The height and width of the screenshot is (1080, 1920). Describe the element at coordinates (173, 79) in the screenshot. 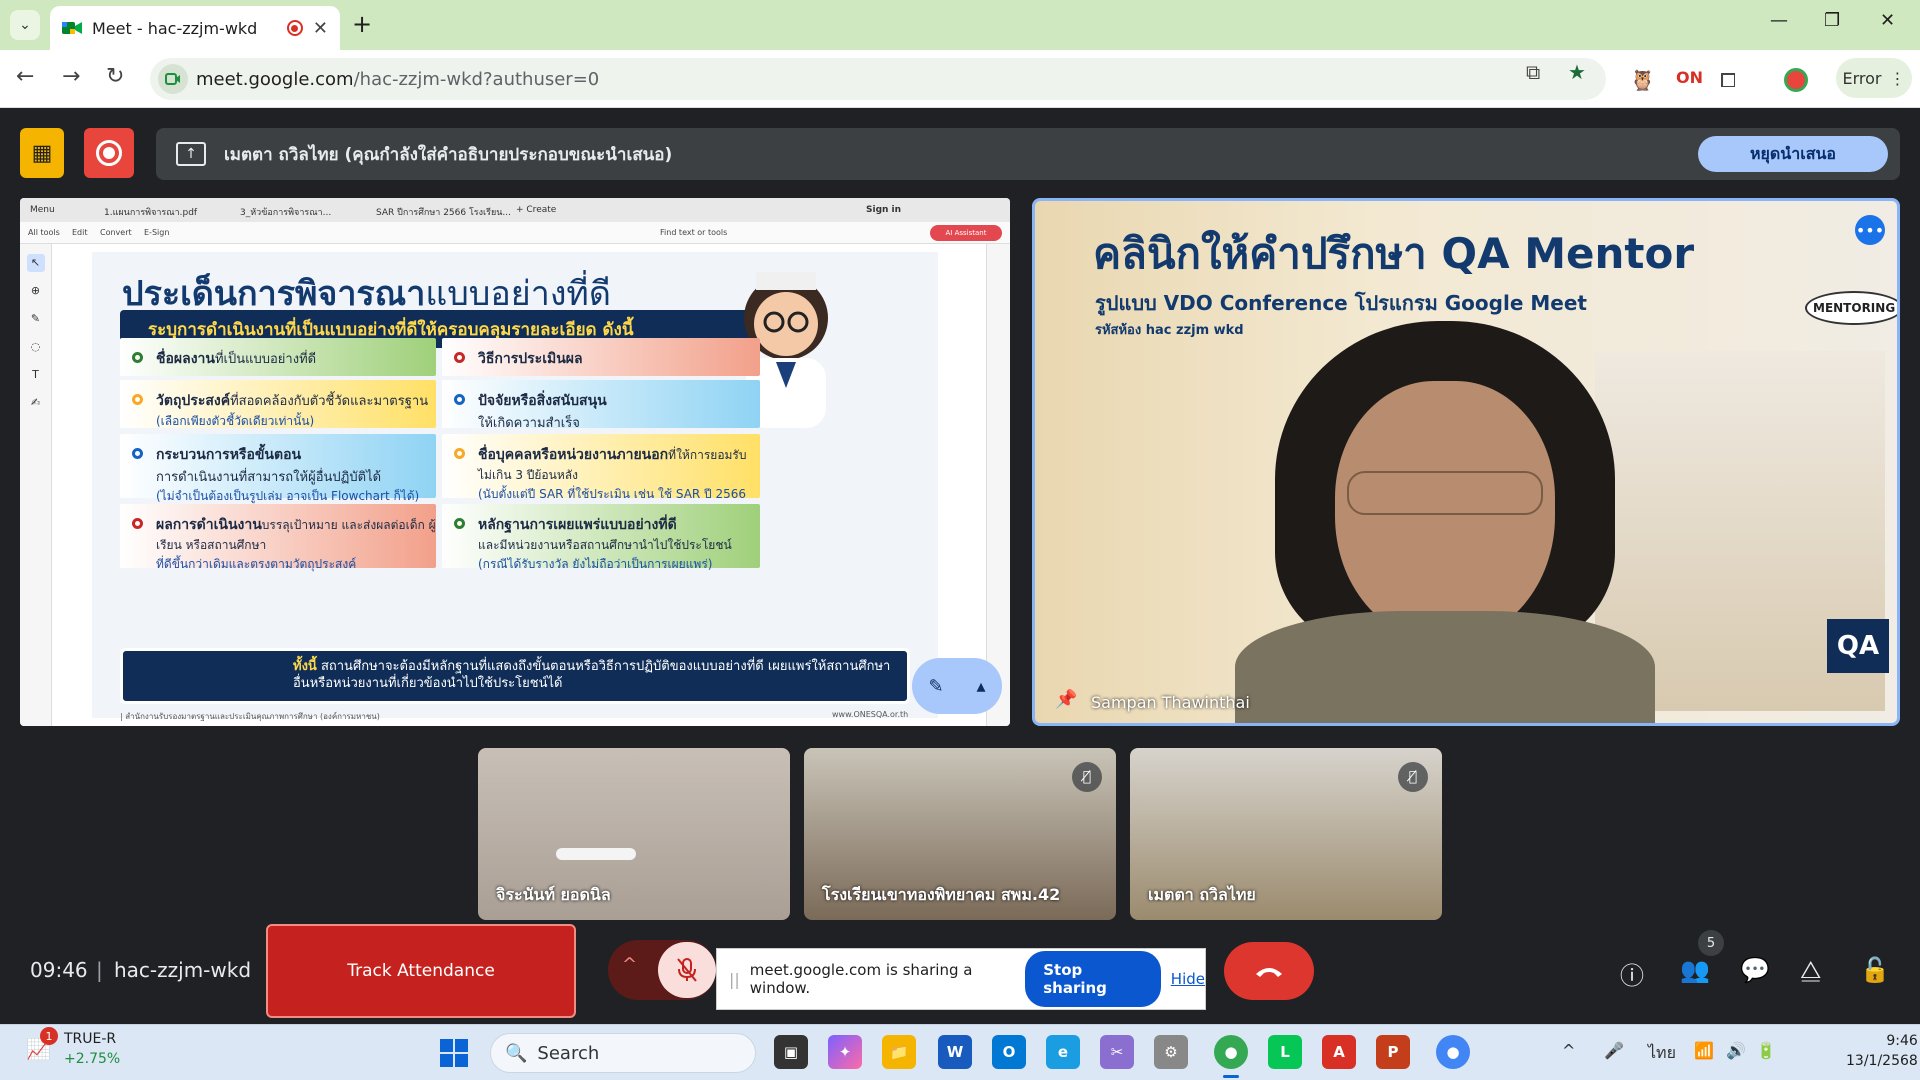

I see `site-info-icon` at that location.